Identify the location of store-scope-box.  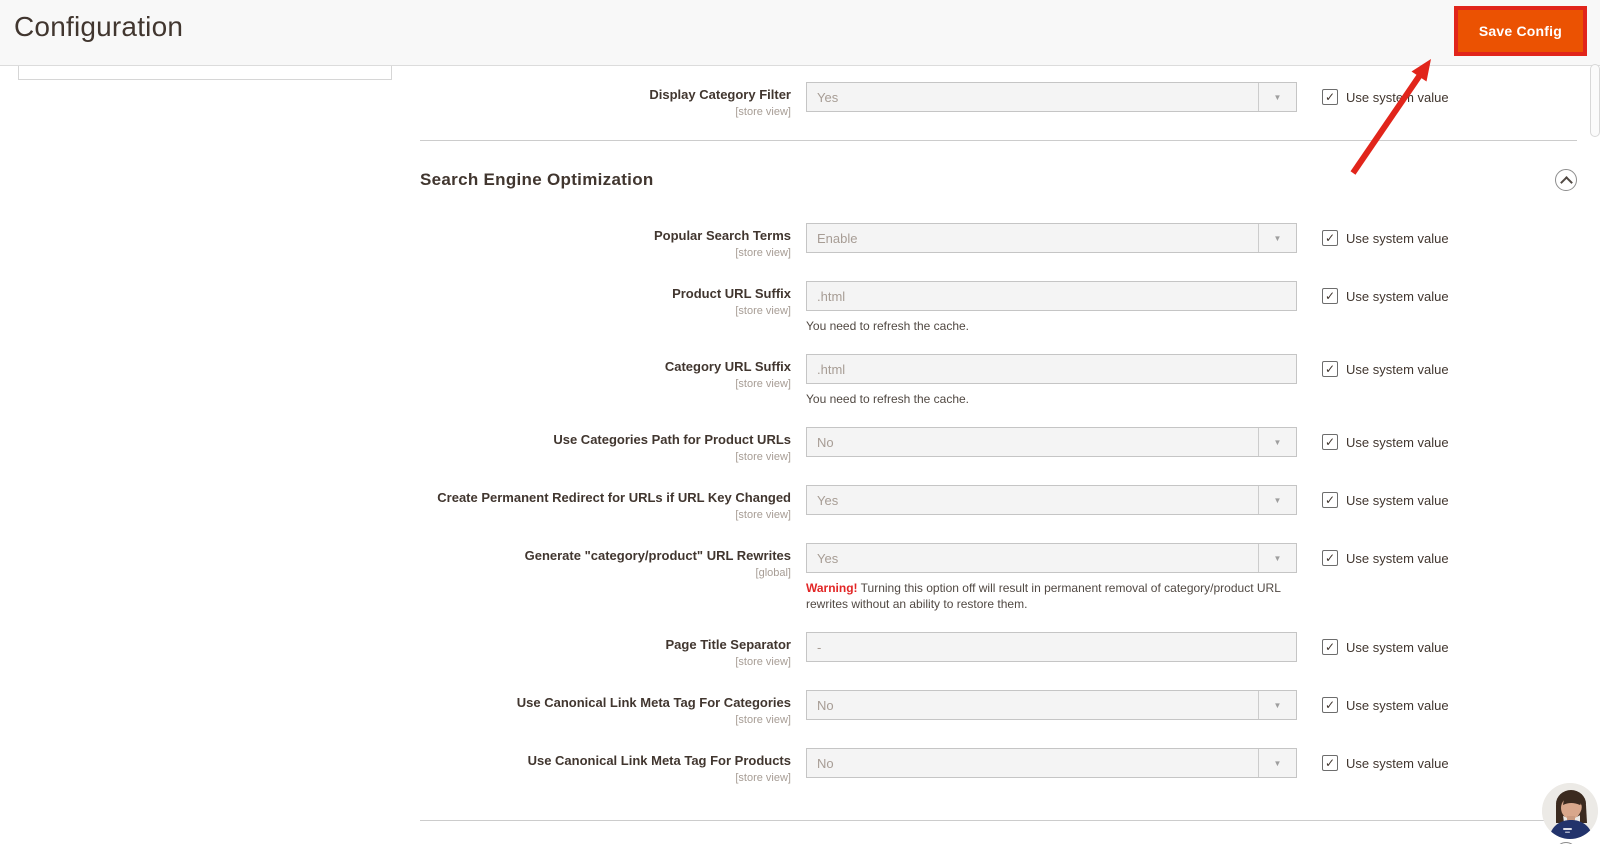
(205, 72).